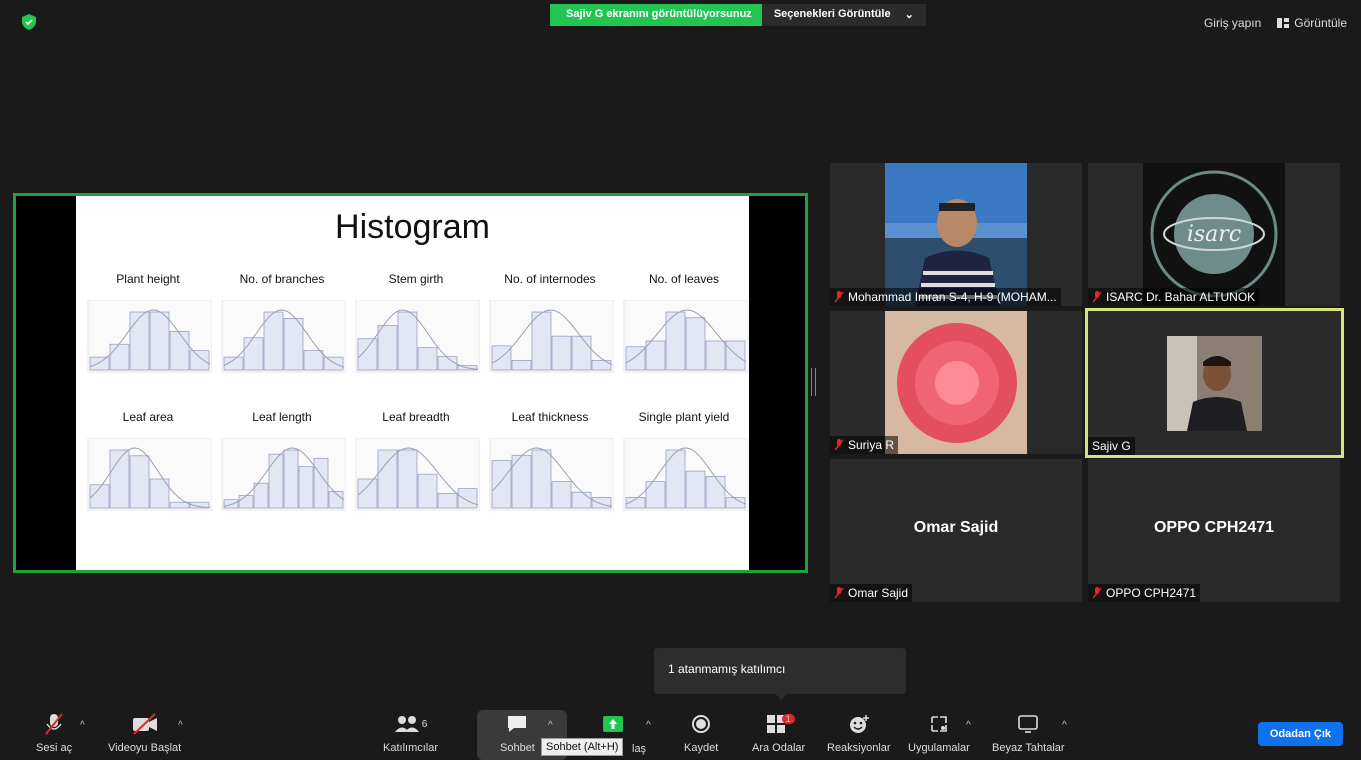 The height and width of the screenshot is (760, 1361). What do you see at coordinates (778, 733) in the screenshot?
I see `breakout-rooms-button: 1 Ara Odalar` at bounding box center [778, 733].